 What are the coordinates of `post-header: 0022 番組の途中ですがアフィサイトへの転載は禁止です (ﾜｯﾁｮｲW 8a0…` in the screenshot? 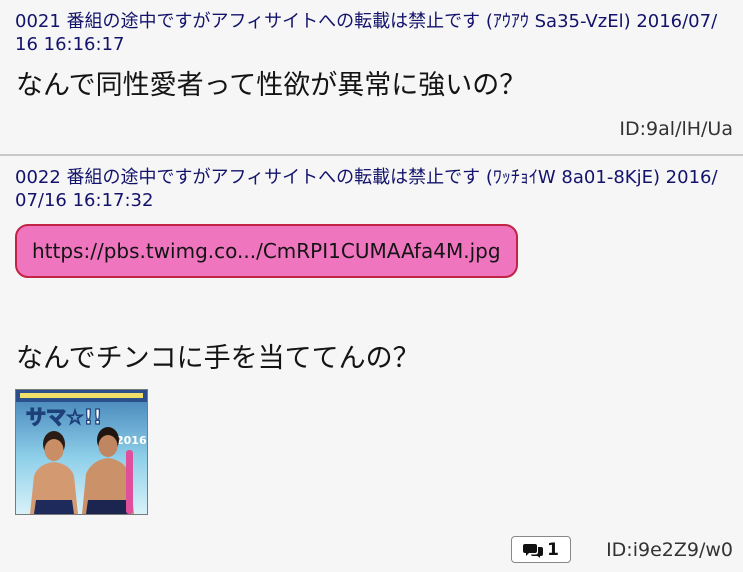 It's located at (366, 189).